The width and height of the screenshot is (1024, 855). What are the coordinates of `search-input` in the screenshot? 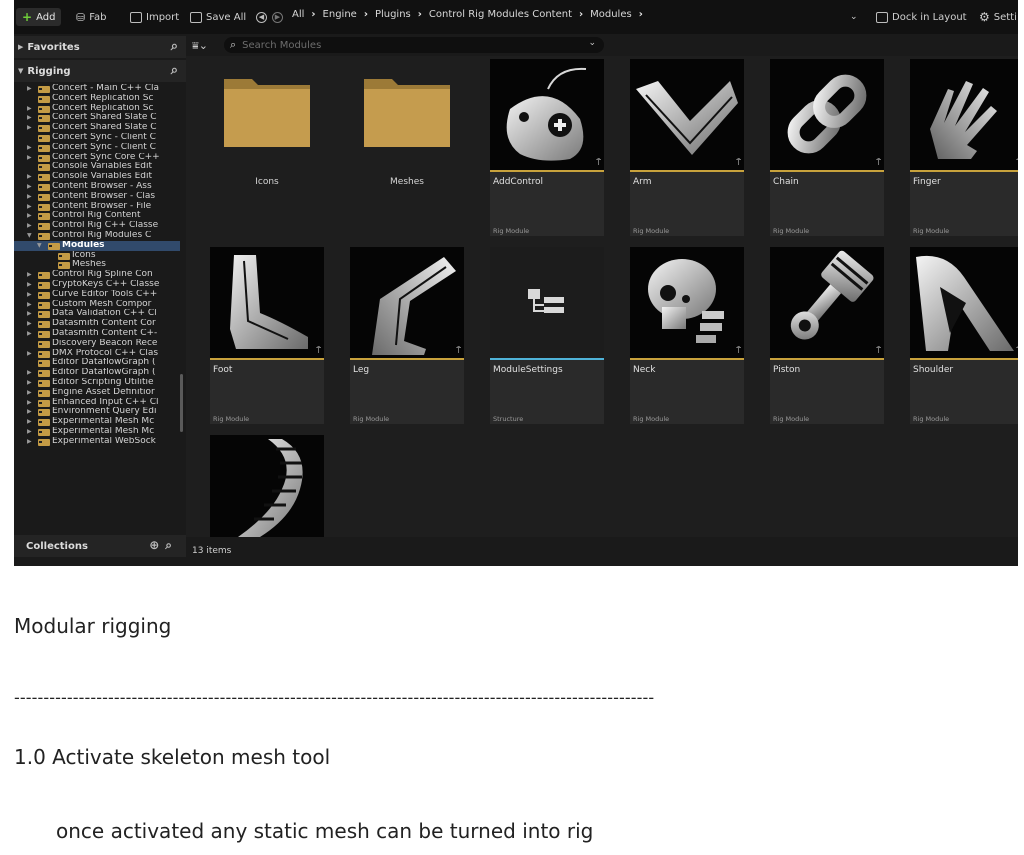 It's located at (407, 45).